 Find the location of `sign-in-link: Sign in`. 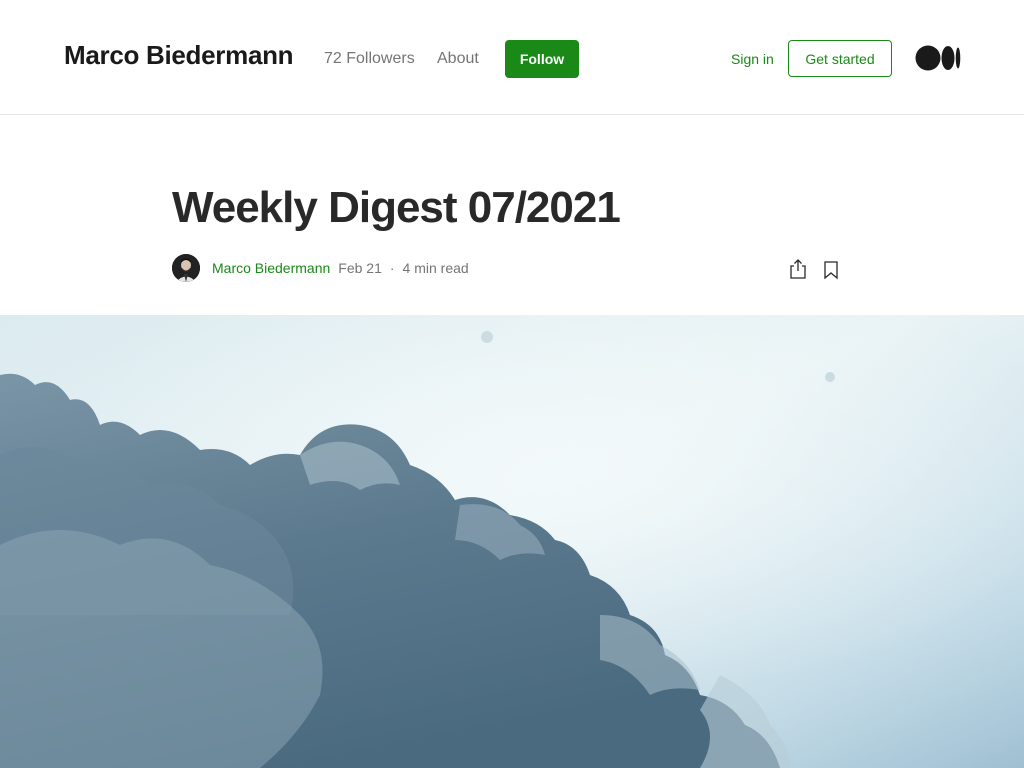

sign-in-link: Sign in is located at coordinates (752, 59).